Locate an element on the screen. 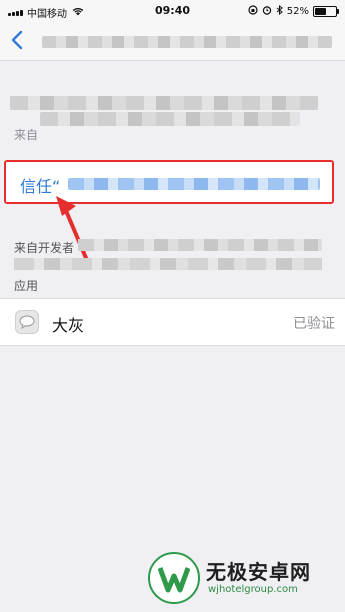 The height and width of the screenshot is (612, 345). nav-title-redacted is located at coordinates (187, 42).